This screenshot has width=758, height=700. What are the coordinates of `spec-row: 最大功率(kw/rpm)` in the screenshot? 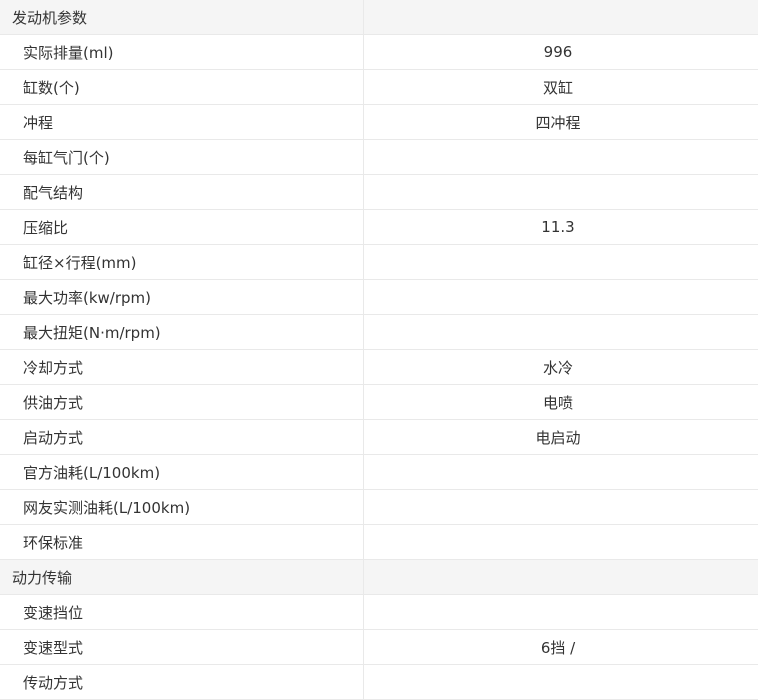 It's located at (379, 297).